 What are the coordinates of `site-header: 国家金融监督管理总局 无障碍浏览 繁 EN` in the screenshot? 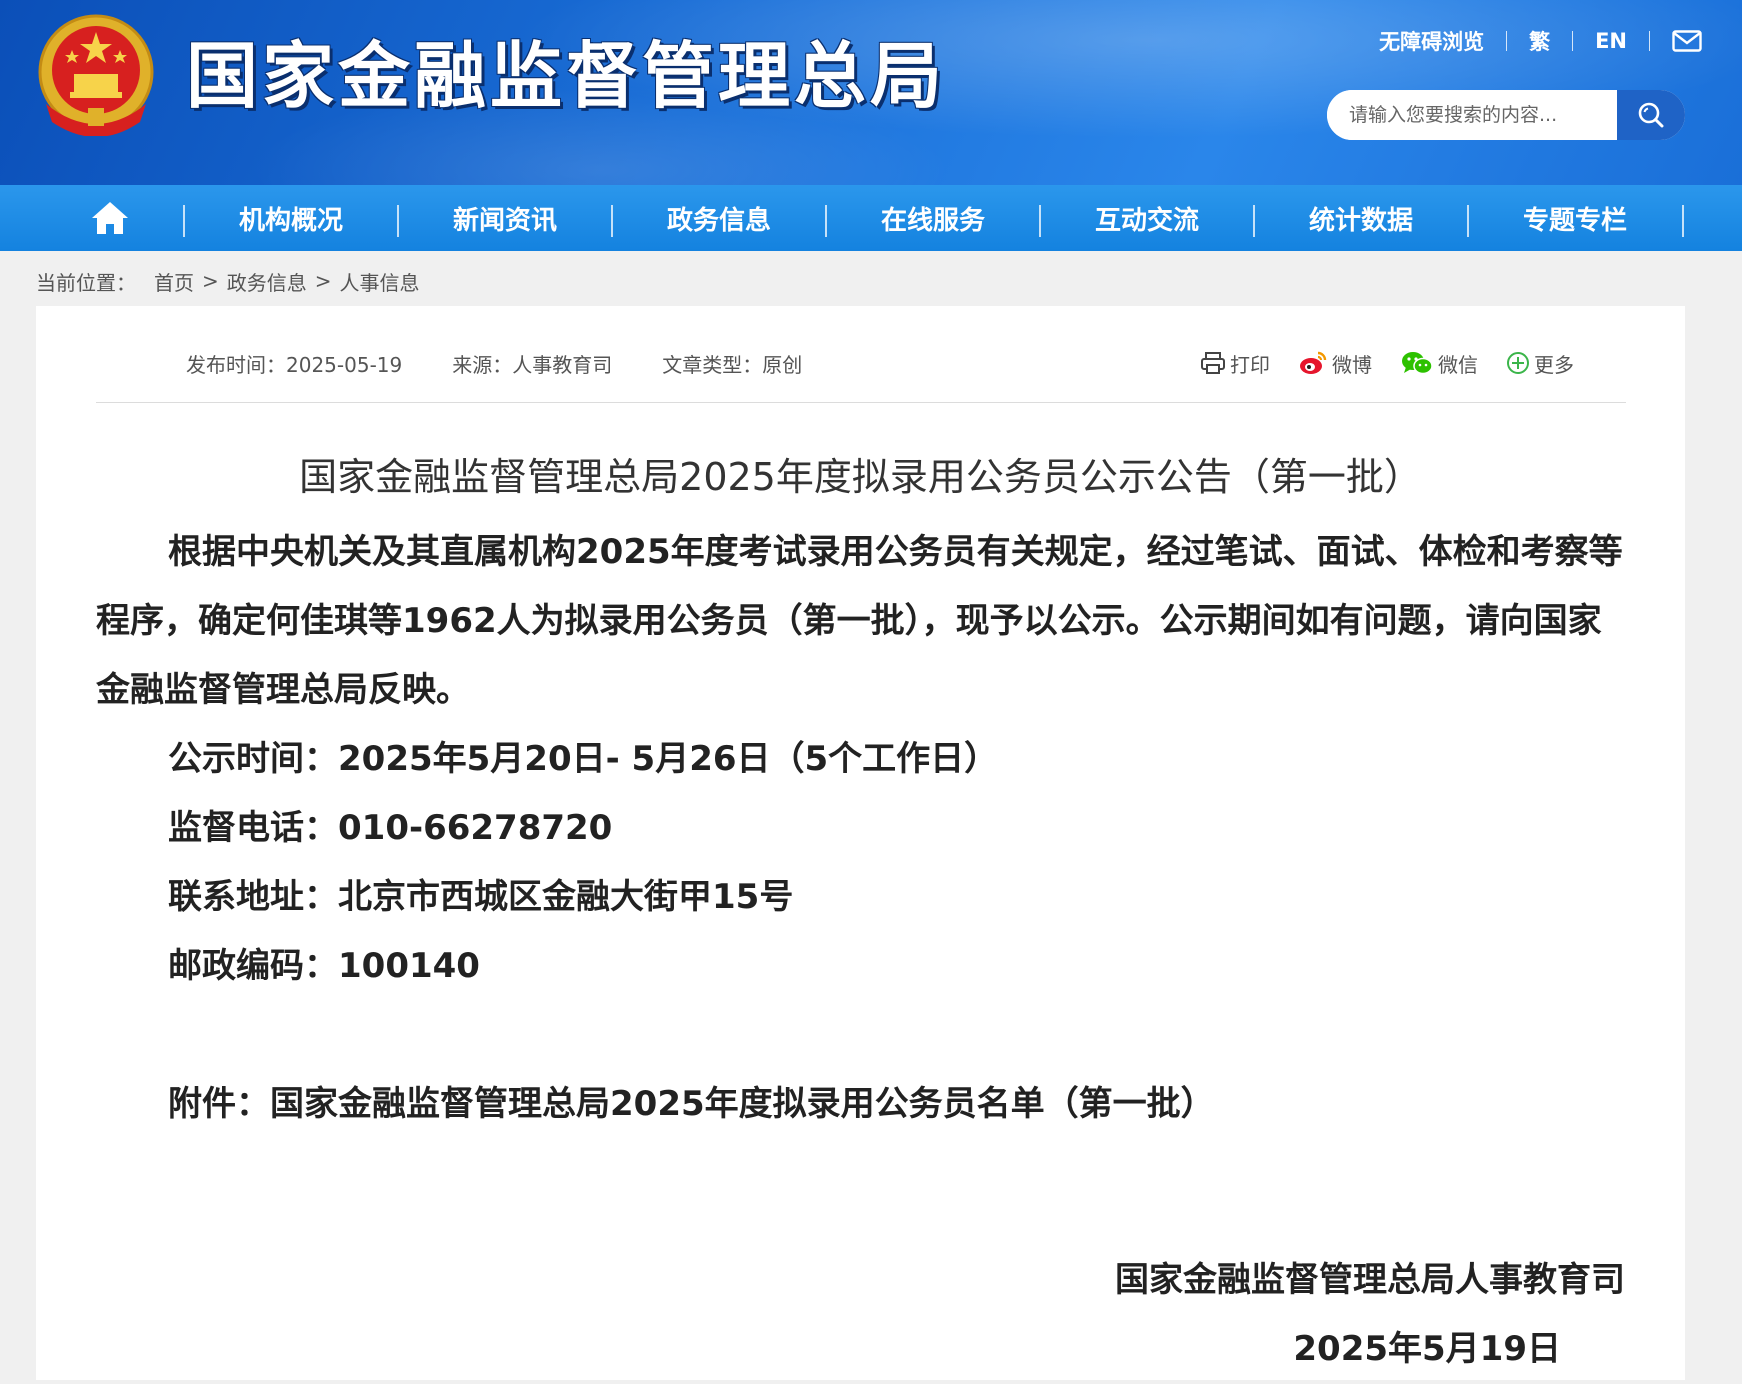 It's located at (871, 92).